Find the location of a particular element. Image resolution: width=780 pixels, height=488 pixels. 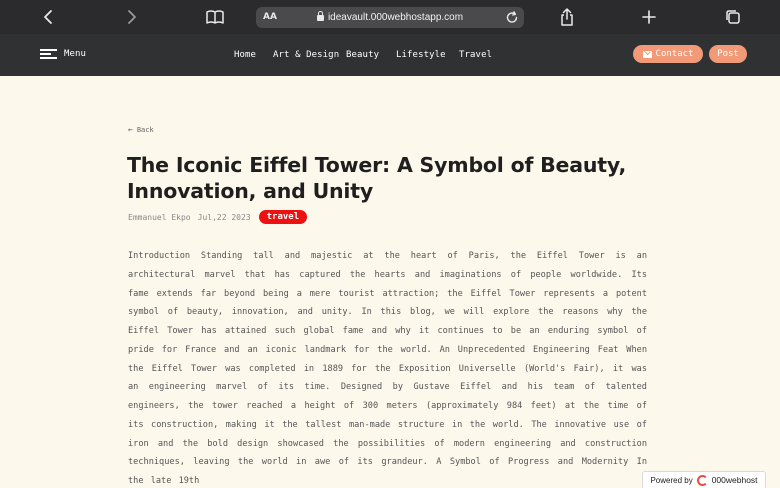

address-bar: AA ideavault.000webhostapp.com is located at coordinates (390, 17).